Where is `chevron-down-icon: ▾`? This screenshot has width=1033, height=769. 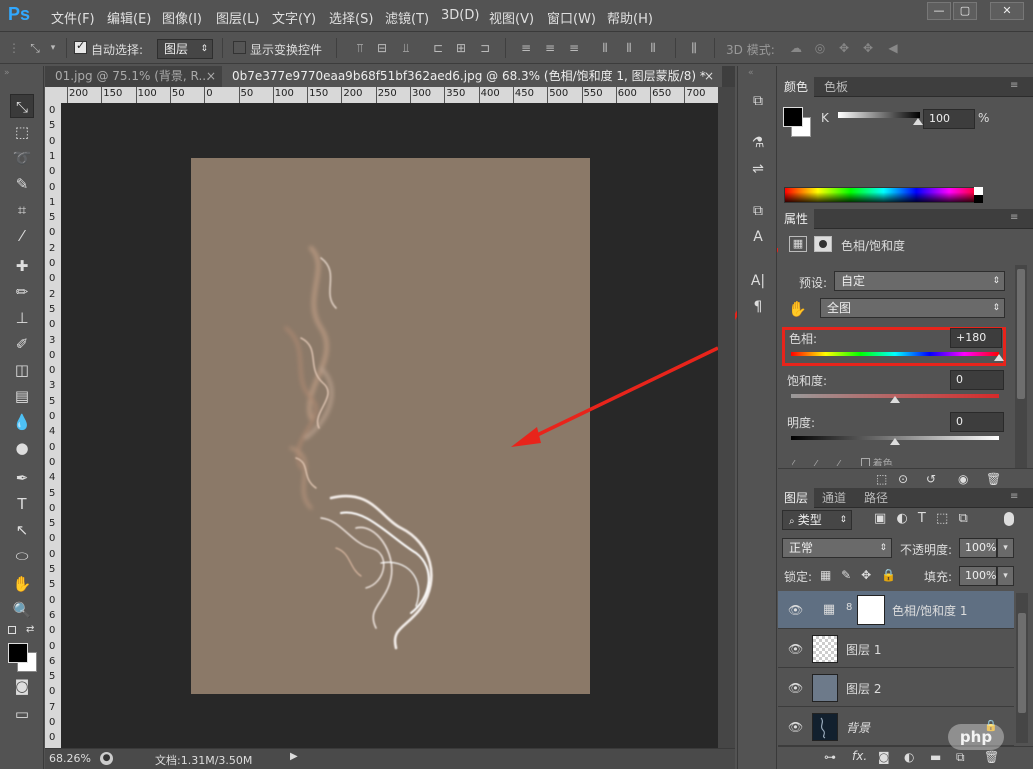
chevron-down-icon: ▾ is located at coordinates (53, 48).